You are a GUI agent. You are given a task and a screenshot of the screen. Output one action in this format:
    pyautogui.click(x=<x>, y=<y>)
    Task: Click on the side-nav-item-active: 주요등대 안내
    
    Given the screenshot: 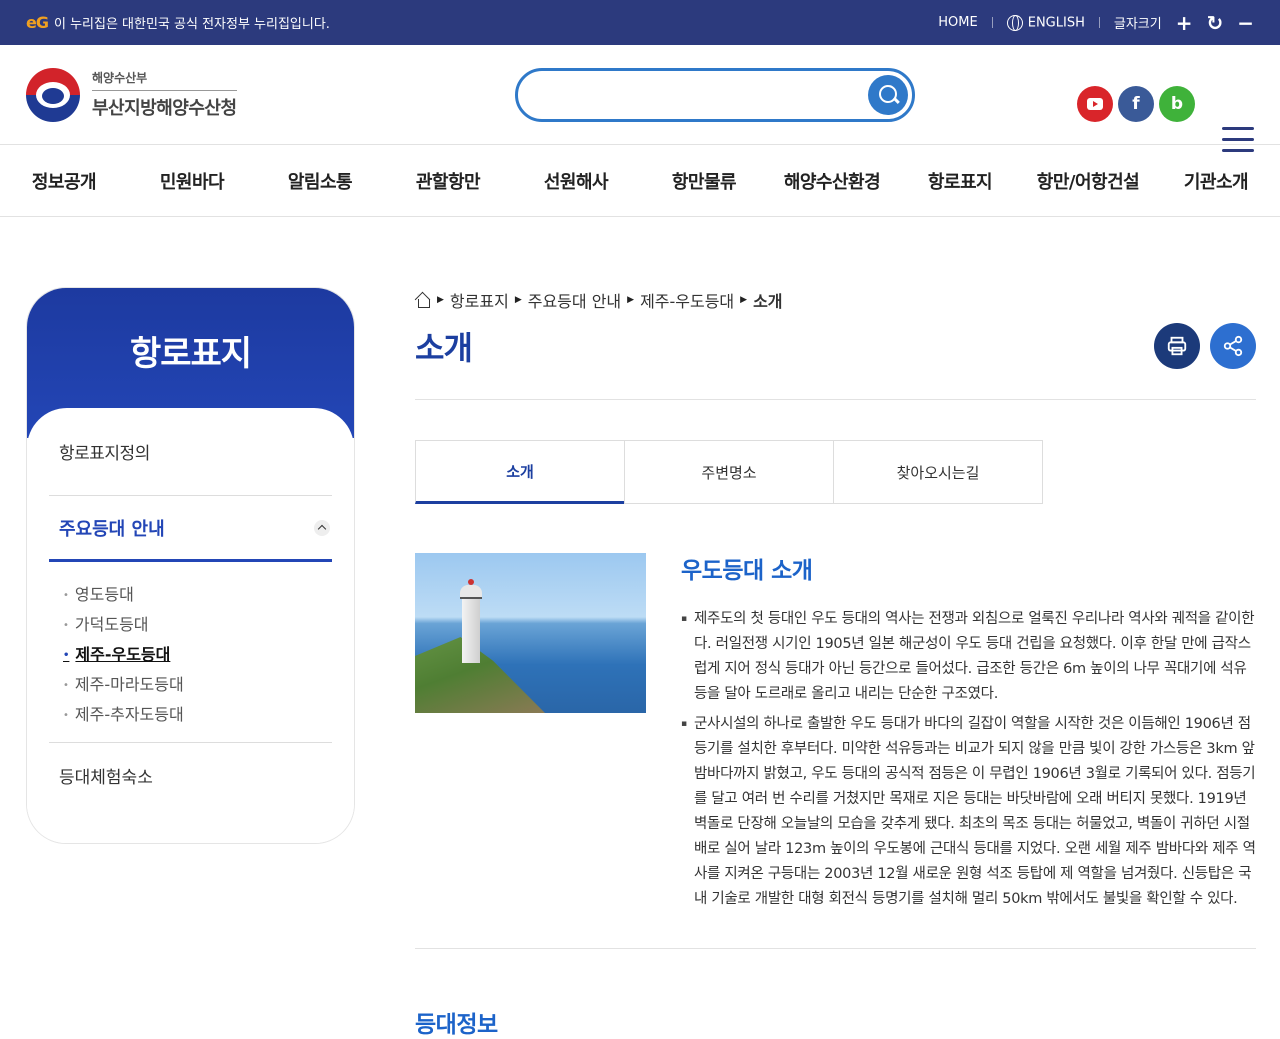 What is the action you would take?
    pyautogui.click(x=190, y=529)
    